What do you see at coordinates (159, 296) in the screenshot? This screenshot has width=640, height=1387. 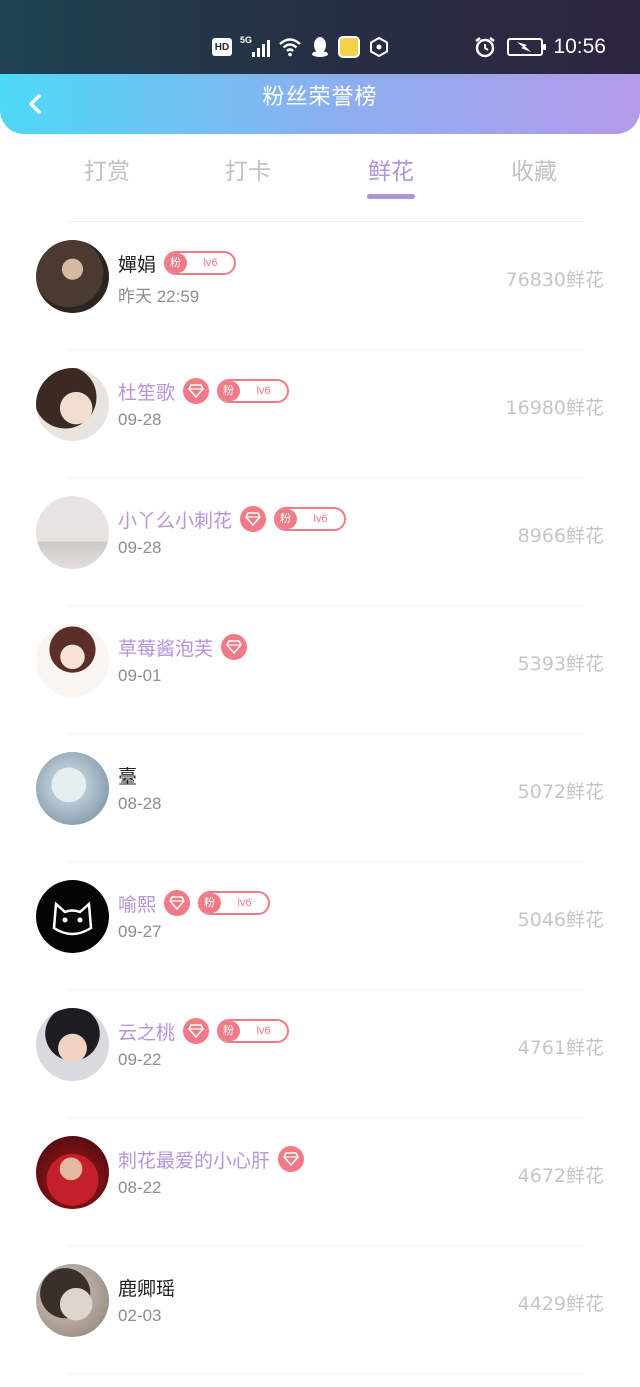 I see `timestamp: 昨天 22:59` at bounding box center [159, 296].